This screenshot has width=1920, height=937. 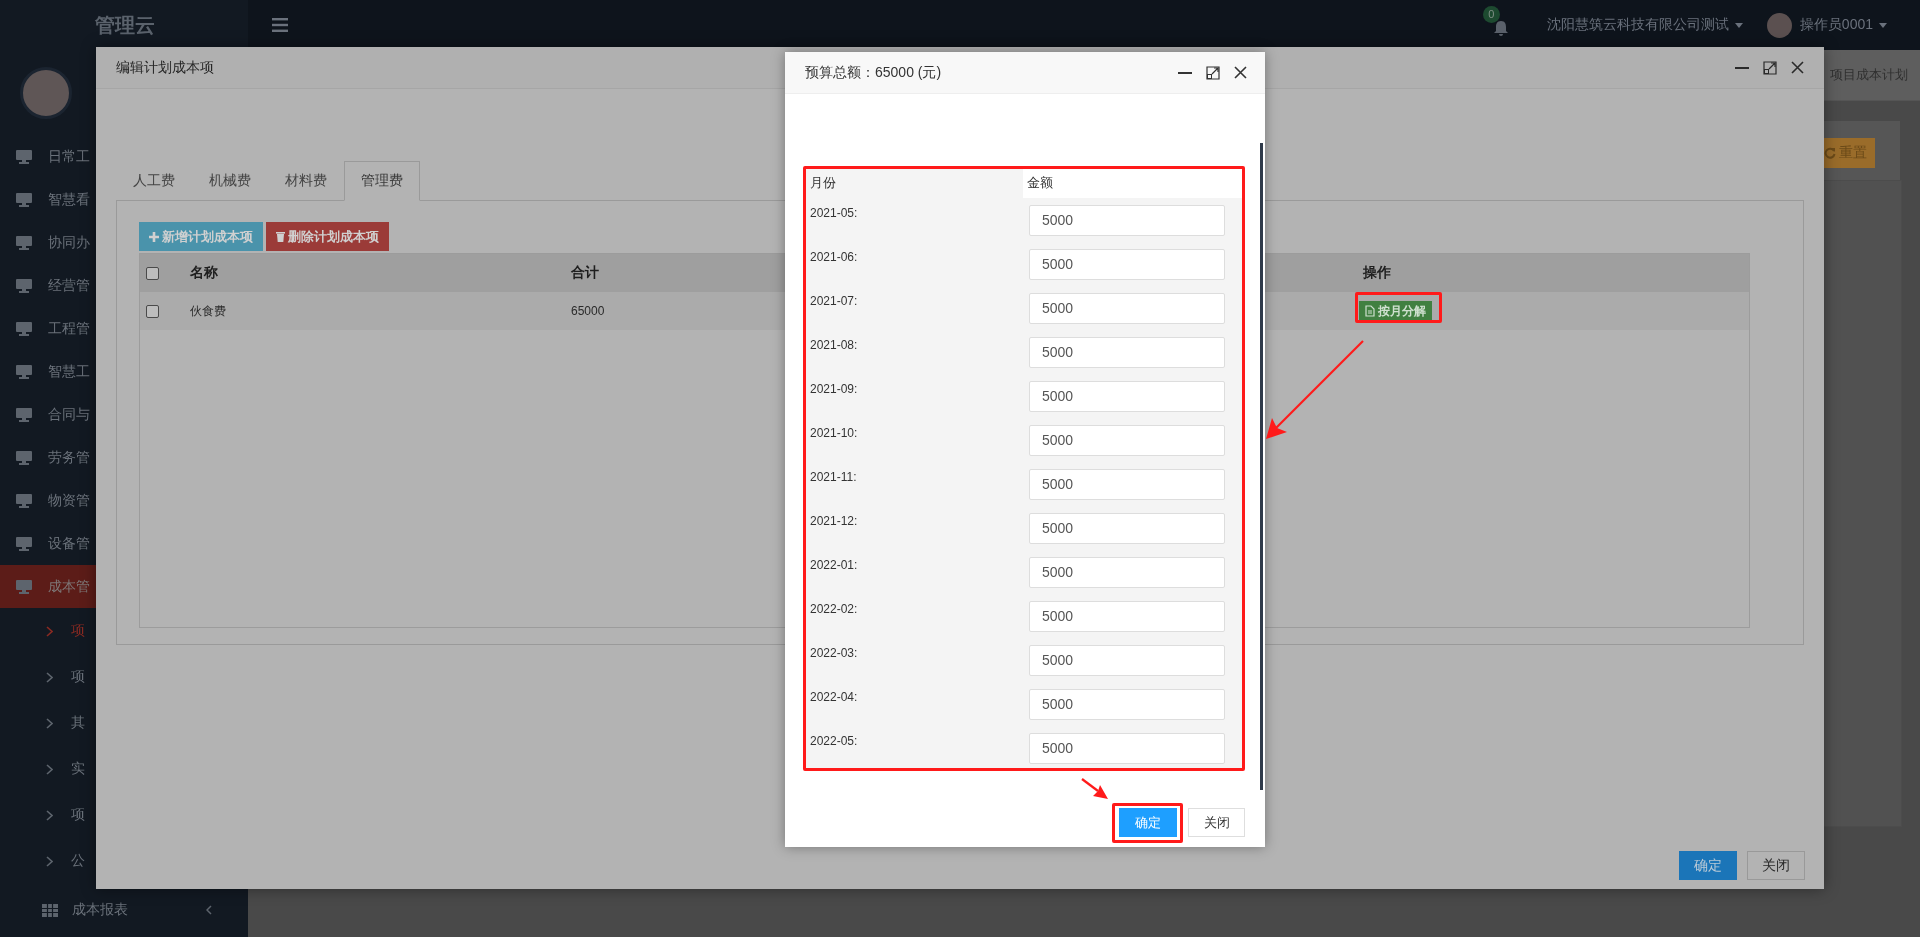 What do you see at coordinates (834, 301) in the screenshot?
I see `month-label: 2021-07:` at bounding box center [834, 301].